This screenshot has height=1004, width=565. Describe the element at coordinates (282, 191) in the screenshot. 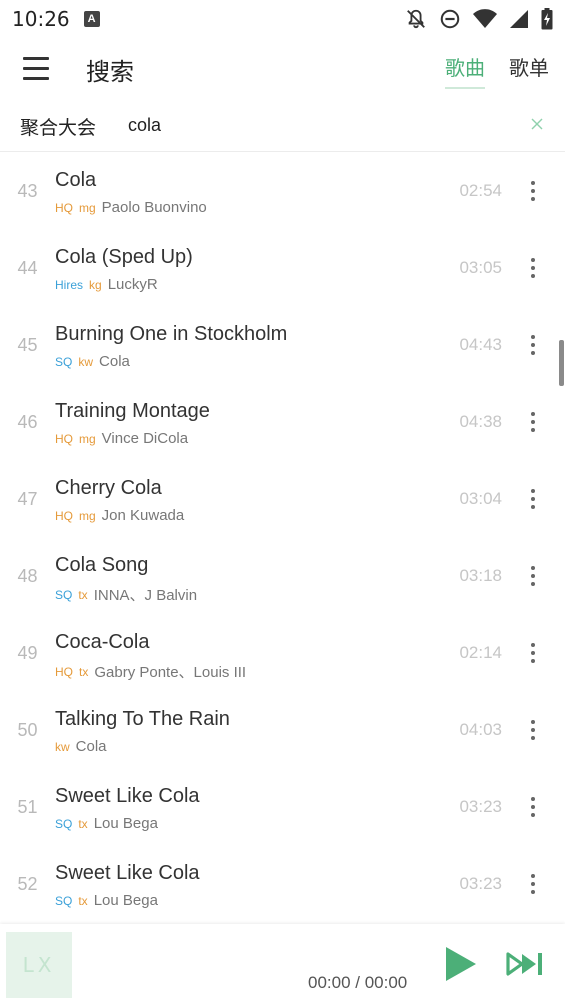

I see `song-row: 43 Cola HQ mg Paolo Buonvino 02:54` at that location.